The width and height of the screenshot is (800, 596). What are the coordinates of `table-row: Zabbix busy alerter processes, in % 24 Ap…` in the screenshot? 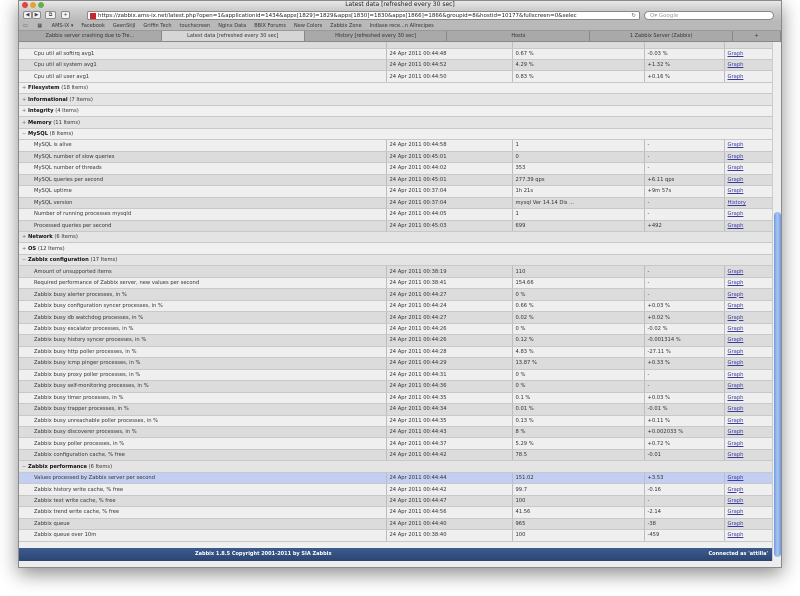 It's located at (395, 294).